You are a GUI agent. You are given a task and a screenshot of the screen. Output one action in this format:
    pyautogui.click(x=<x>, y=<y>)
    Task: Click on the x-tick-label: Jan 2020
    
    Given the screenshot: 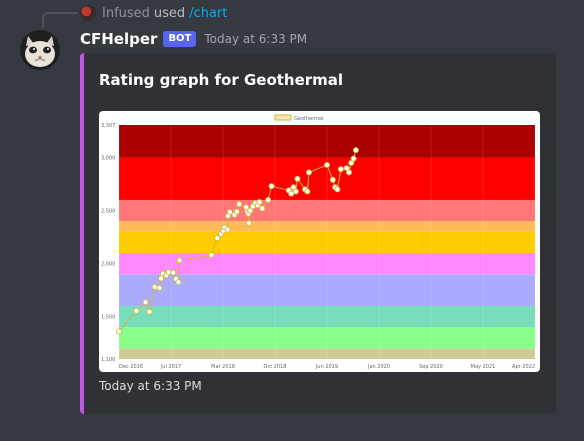 What is the action you would take?
    pyautogui.click(x=378, y=367)
    